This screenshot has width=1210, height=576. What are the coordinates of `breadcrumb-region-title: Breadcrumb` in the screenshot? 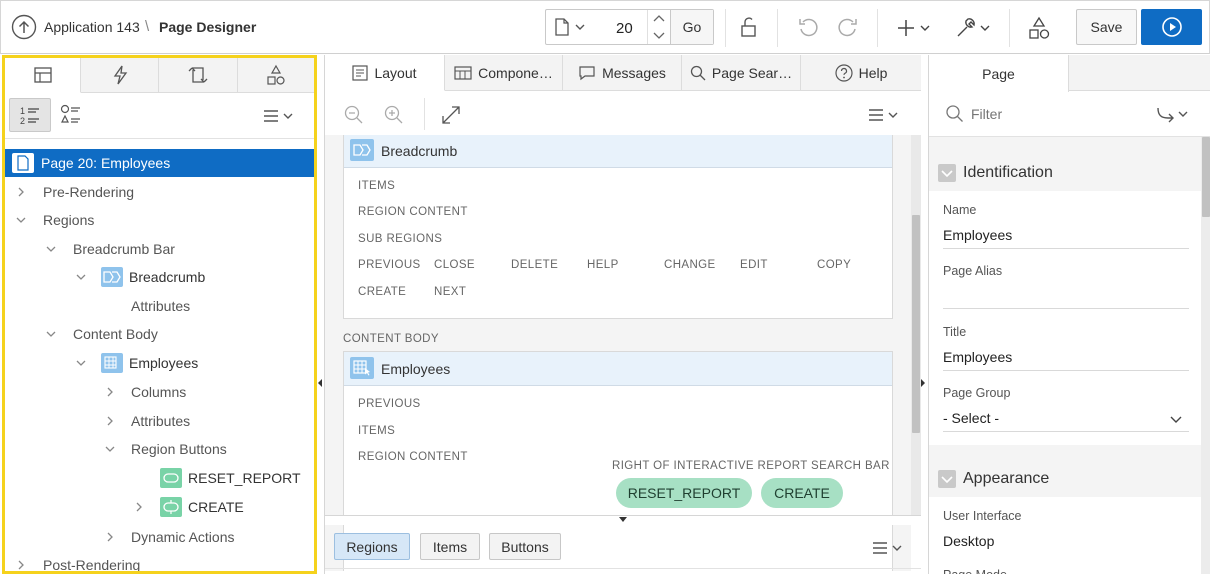 It's located at (419, 151).